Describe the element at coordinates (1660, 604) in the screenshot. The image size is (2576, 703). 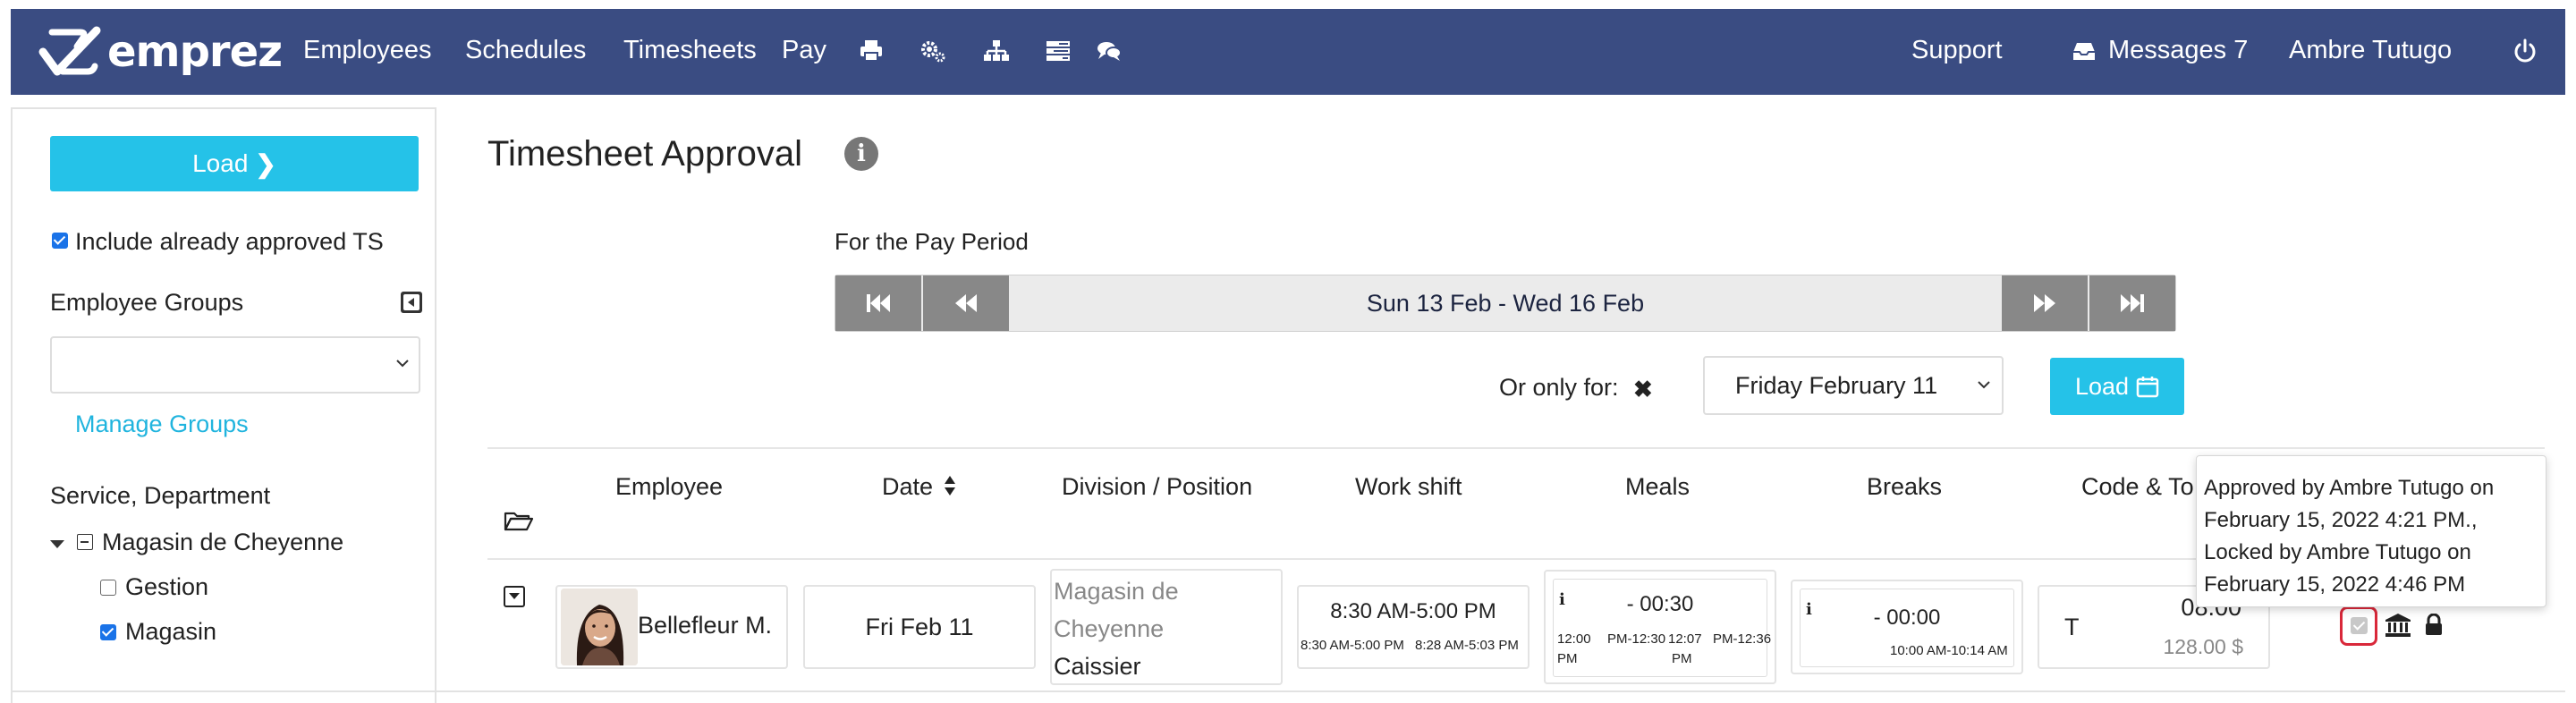
I see `meals-total: - 00:30` at that location.